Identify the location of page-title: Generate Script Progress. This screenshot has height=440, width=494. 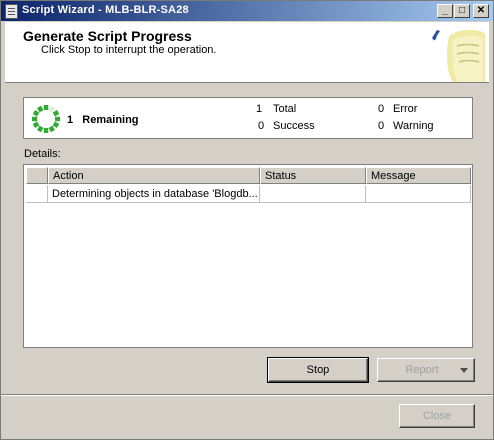
(107, 36).